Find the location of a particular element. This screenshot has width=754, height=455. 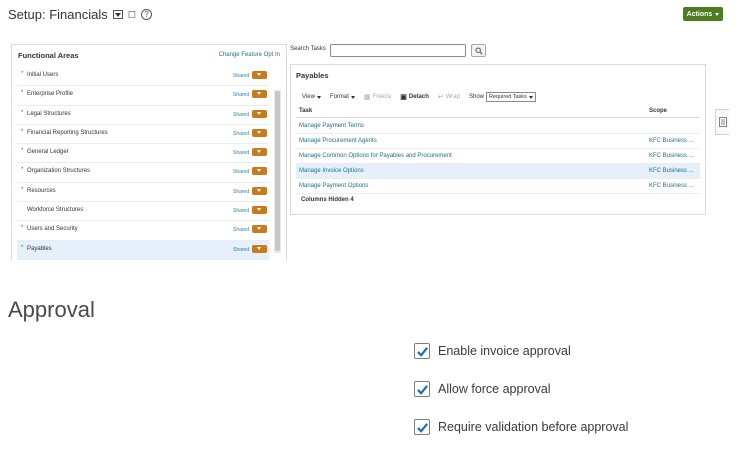

task-link: Manage Payment Options is located at coordinates (333, 186).